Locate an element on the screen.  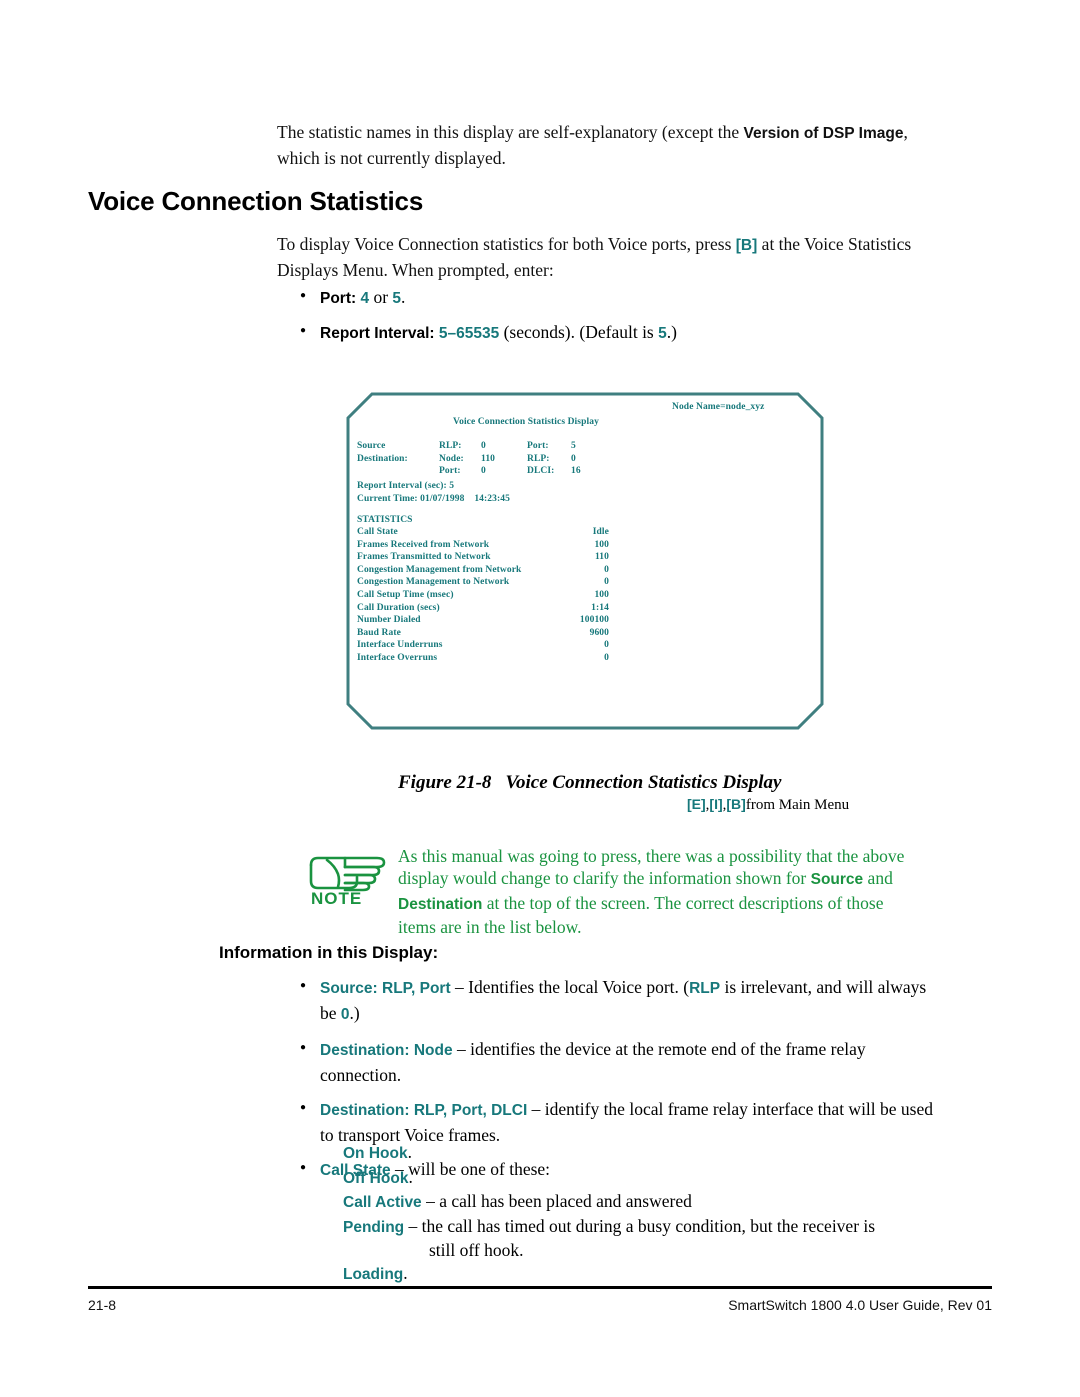
table-row: Call State Idle is located at coordinates (483, 532).